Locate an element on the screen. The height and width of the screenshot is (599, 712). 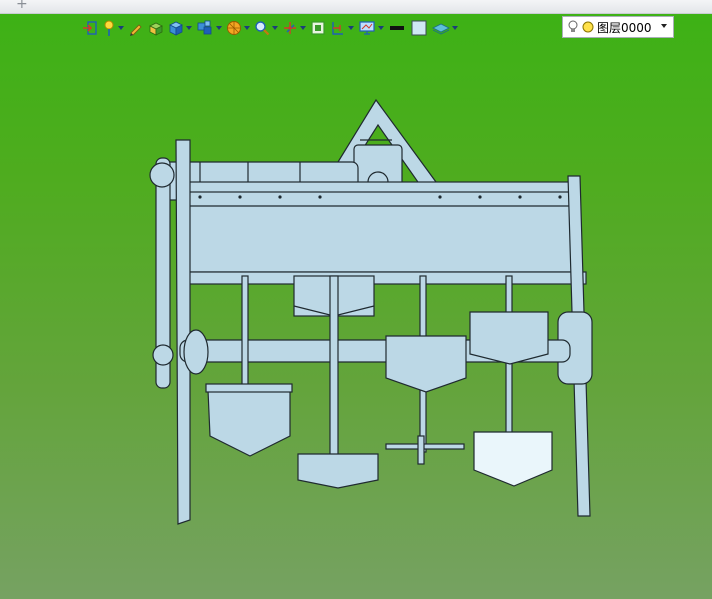
light-pin-button is located at coordinates (113, 28).